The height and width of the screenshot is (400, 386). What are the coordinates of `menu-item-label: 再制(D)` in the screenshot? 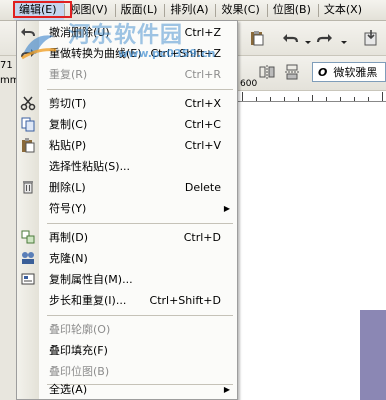 It's located at (69, 237).